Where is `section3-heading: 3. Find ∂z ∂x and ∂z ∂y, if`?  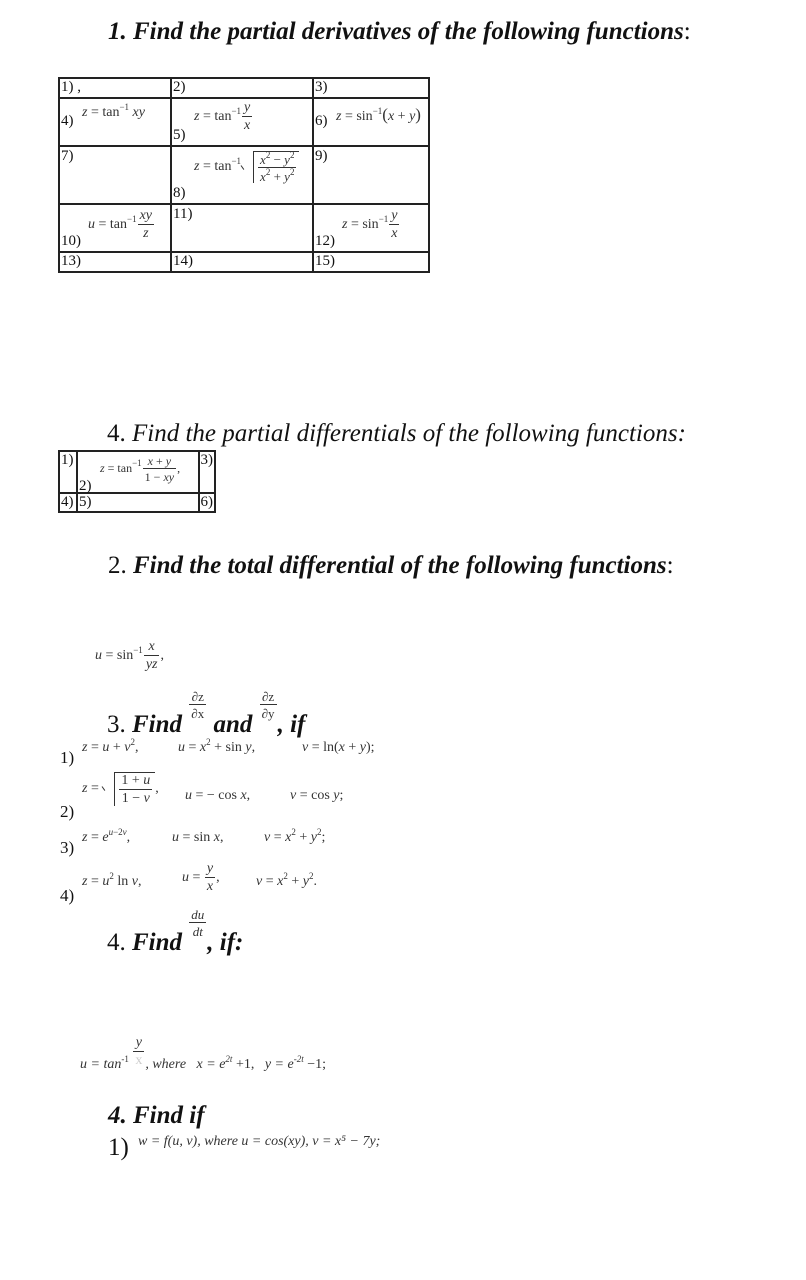 section3-heading: 3. Find ∂z ∂x and ∂z ∂y, if is located at coordinates (206, 713).